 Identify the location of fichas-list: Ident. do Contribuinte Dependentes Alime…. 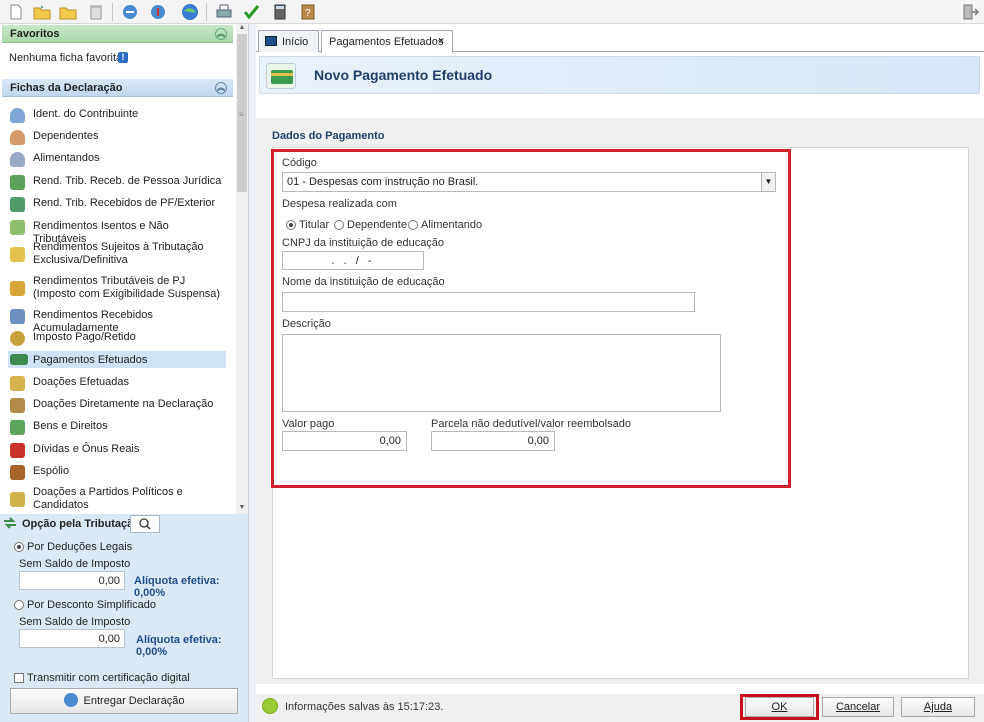
(118, 307).